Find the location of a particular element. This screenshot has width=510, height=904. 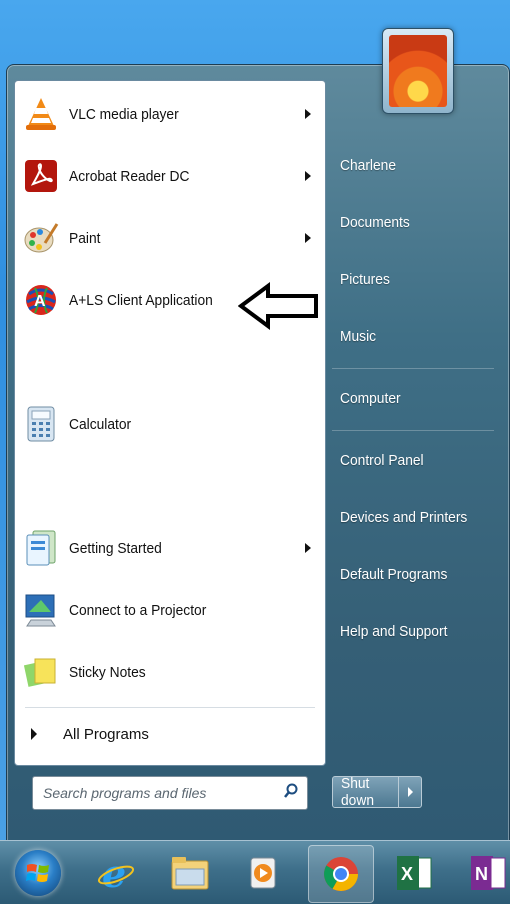

als-client-icon: A is located at coordinates (41, 300).